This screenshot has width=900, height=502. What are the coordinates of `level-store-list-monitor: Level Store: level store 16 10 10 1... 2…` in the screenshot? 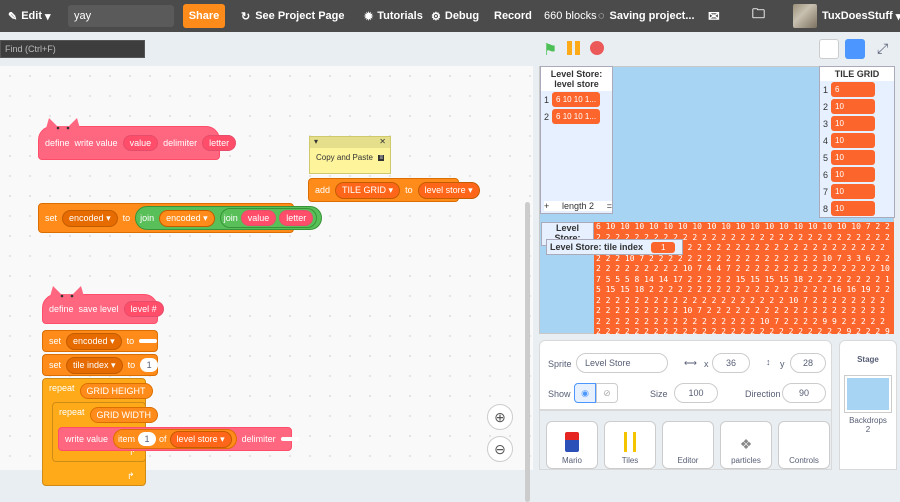 It's located at (576, 140).